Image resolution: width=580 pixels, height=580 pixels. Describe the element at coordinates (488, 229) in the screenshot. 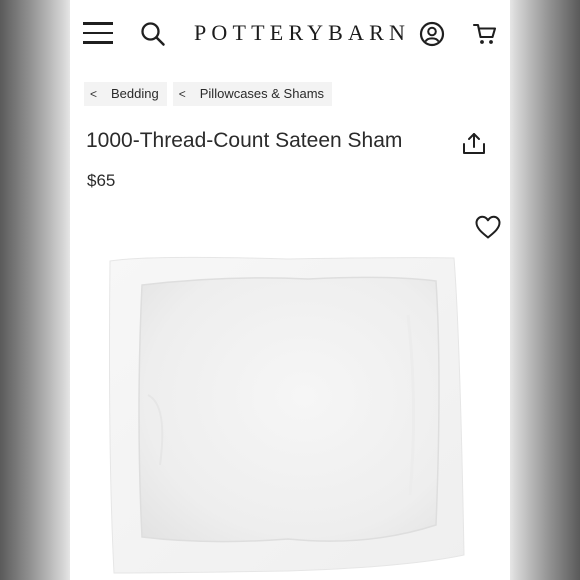

I see `heart-icon` at that location.